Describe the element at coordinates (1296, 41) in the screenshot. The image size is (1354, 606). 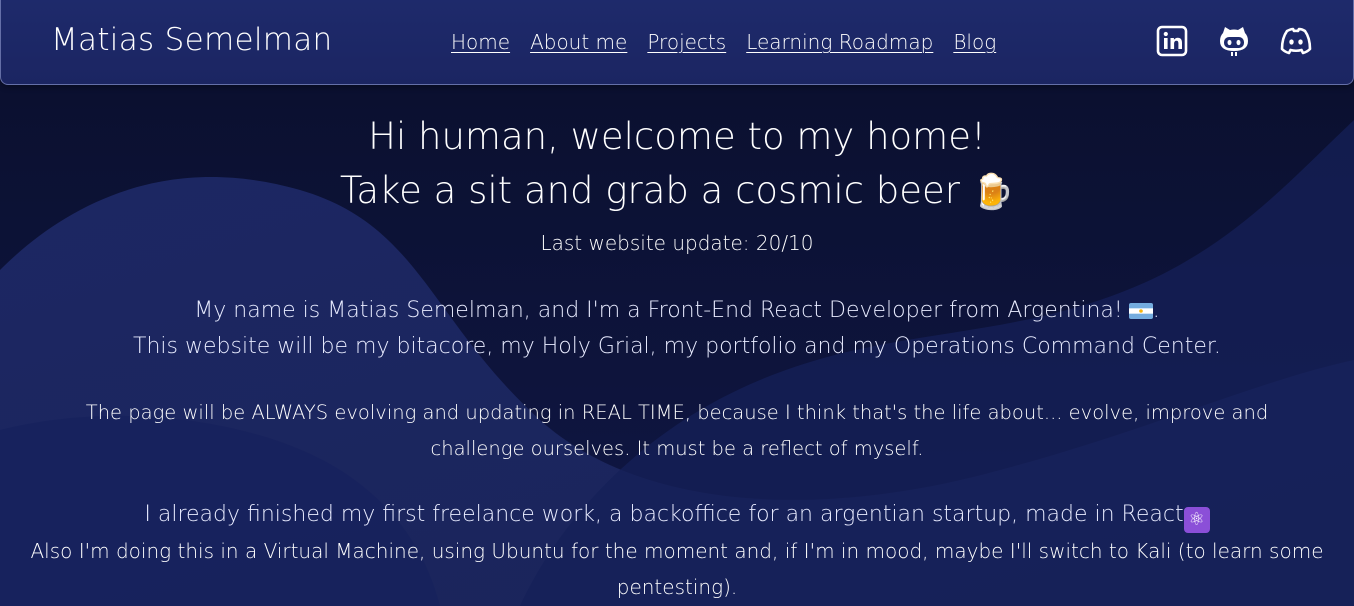
I see `discord-icon` at that location.